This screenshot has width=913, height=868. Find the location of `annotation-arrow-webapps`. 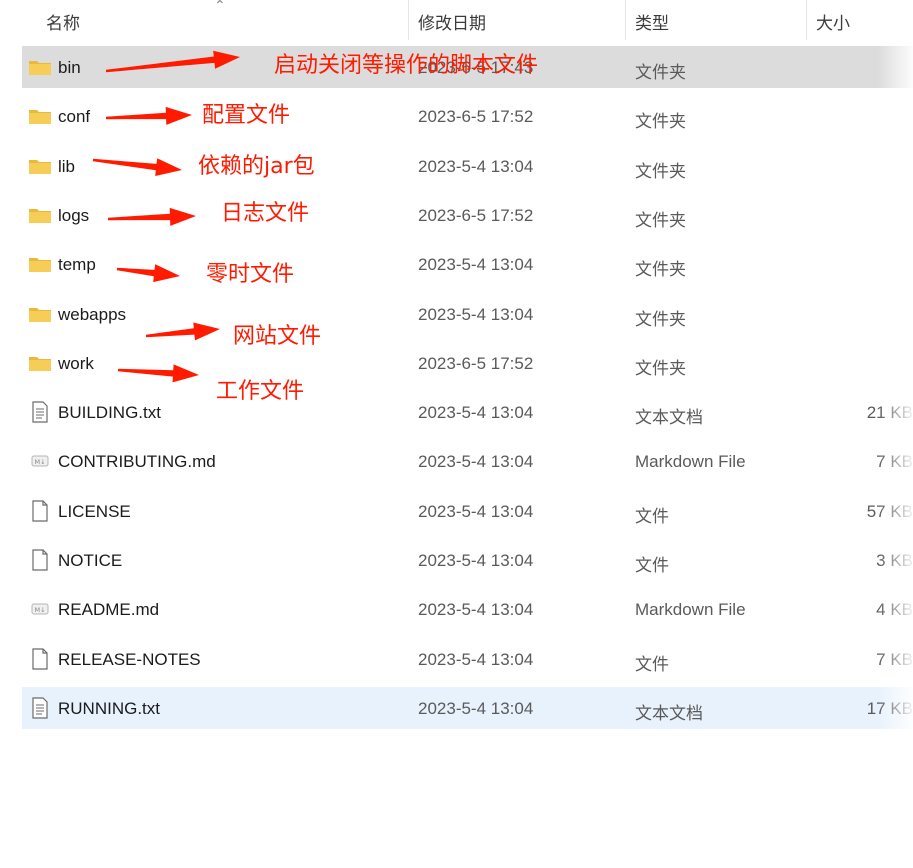

annotation-arrow-webapps is located at coordinates (182, 331).